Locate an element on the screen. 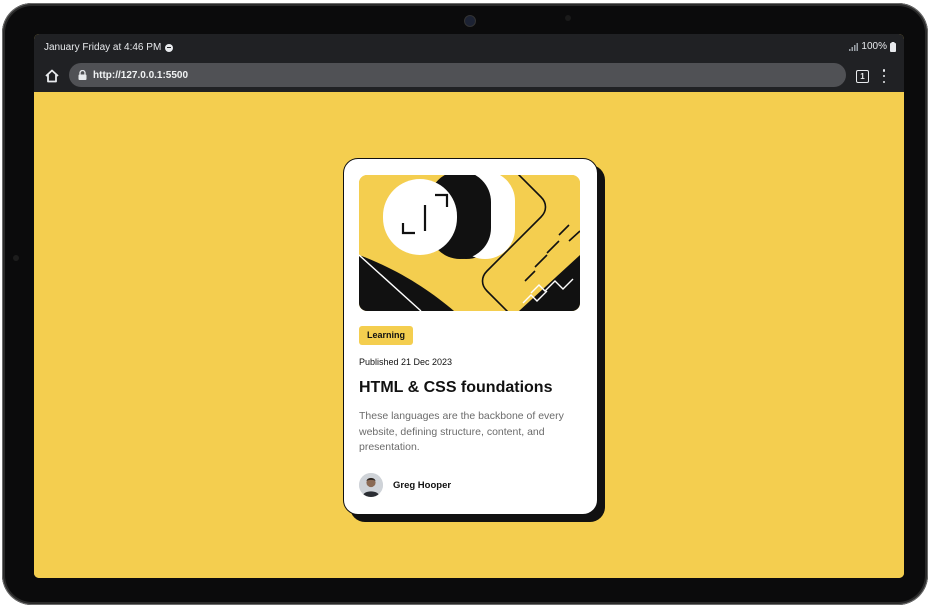 The height and width of the screenshot is (608, 932). url-text: http://127.0.0.1:5500 is located at coordinates (141, 75).